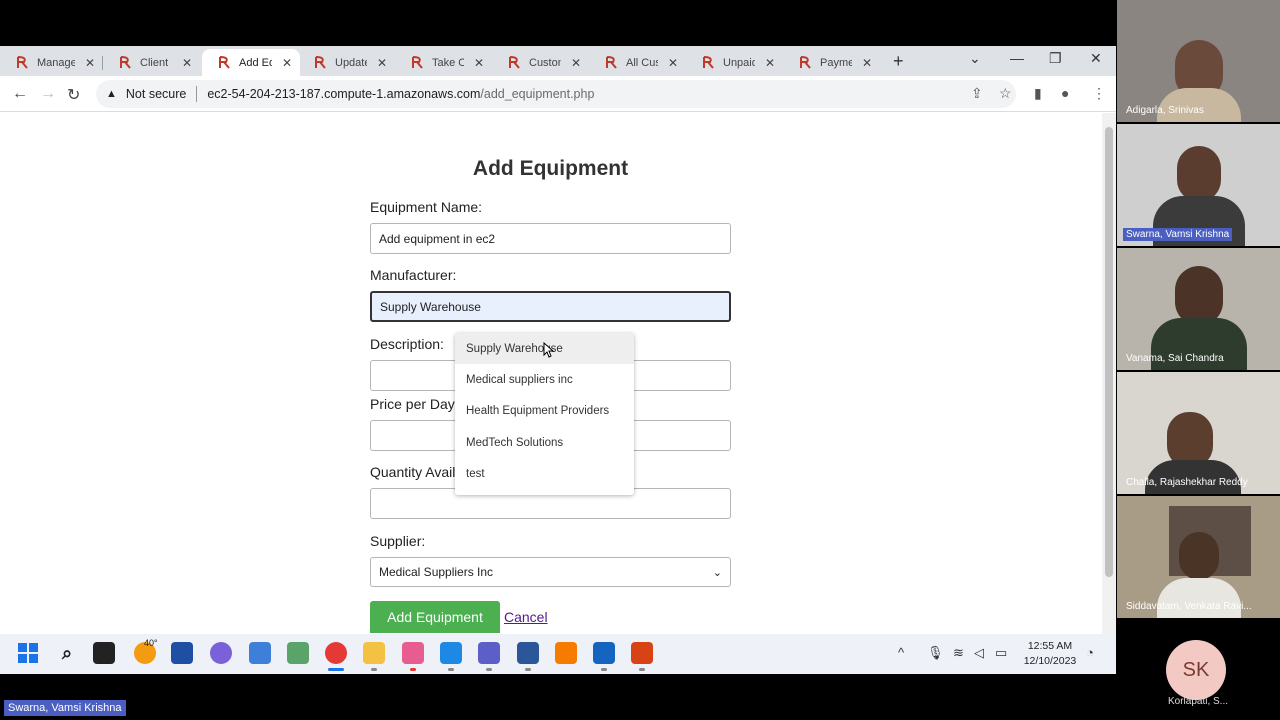  I want to click on autocomplete-option: test, so click(544, 474).